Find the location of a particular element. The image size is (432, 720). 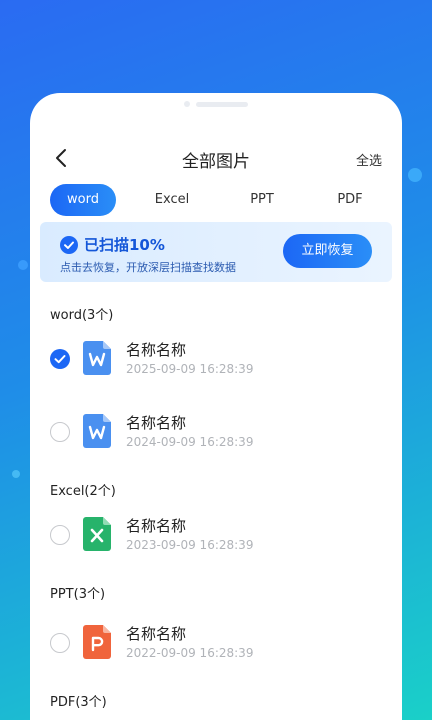

file-time: 2023-09-09 16:28:39 is located at coordinates (190, 545).